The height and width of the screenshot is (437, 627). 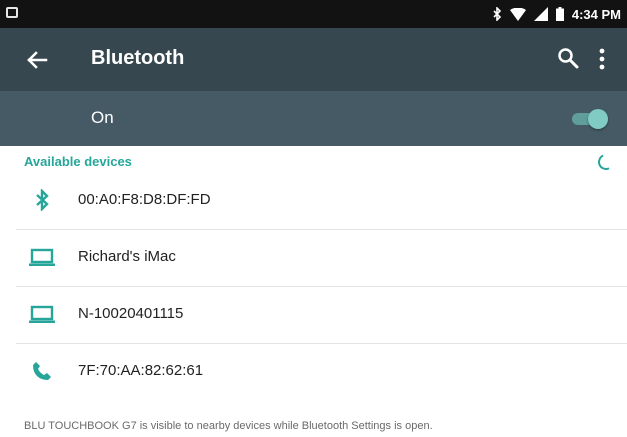 What do you see at coordinates (313, 257) in the screenshot?
I see `device-row: Richard's iMac` at bounding box center [313, 257].